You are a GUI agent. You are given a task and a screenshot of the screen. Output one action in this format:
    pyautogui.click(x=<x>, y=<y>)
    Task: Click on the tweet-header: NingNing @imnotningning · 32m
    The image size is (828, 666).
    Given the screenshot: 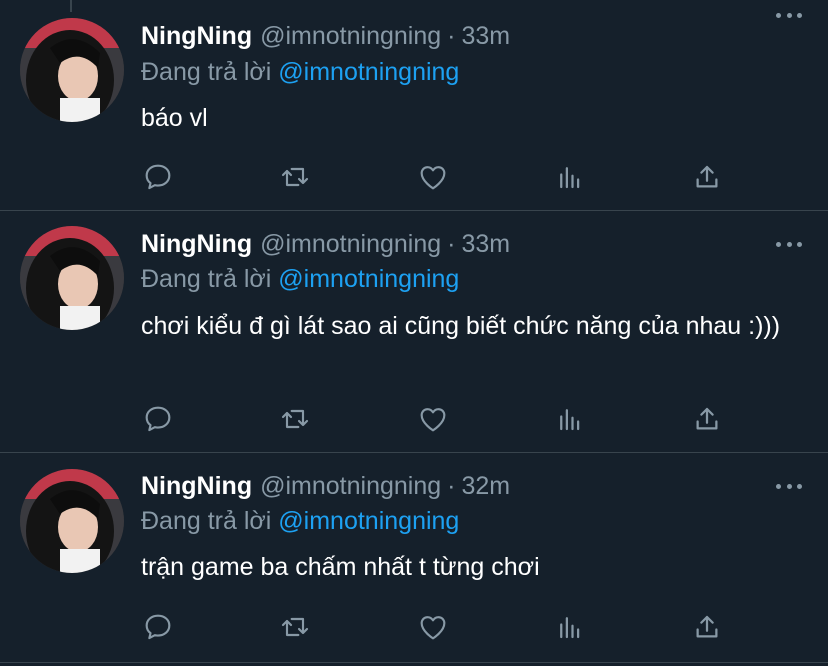 What is the action you would take?
    pyautogui.click(x=325, y=486)
    